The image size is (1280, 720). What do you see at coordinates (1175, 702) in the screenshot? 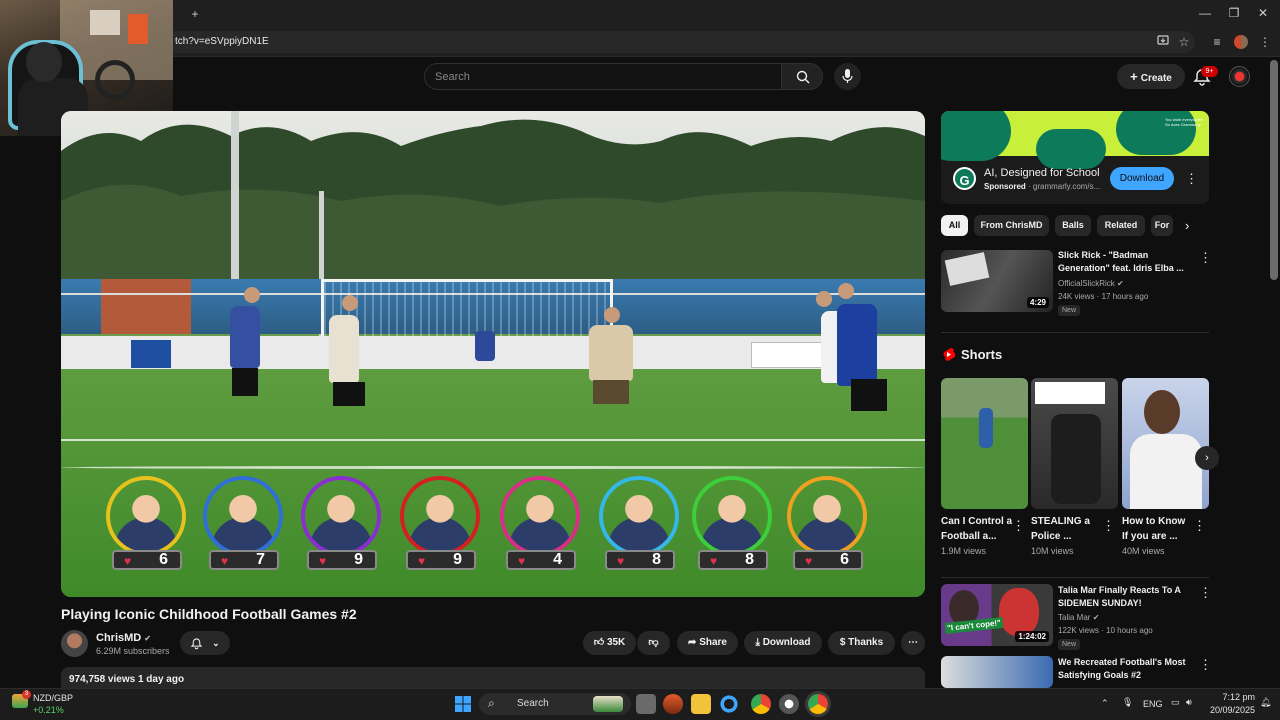
I see `network-icon: ▭` at bounding box center [1175, 702].